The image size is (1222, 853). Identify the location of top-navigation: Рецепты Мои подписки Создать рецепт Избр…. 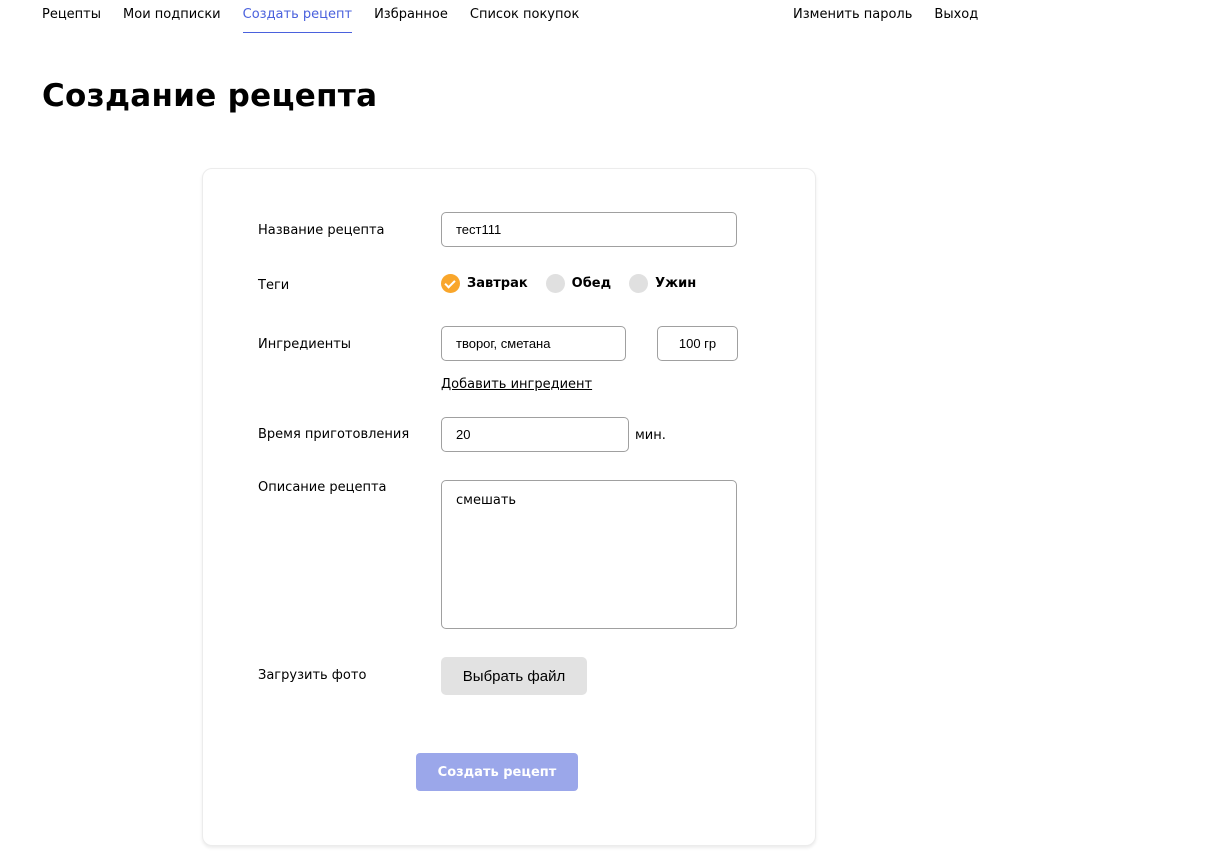
(611, 18).